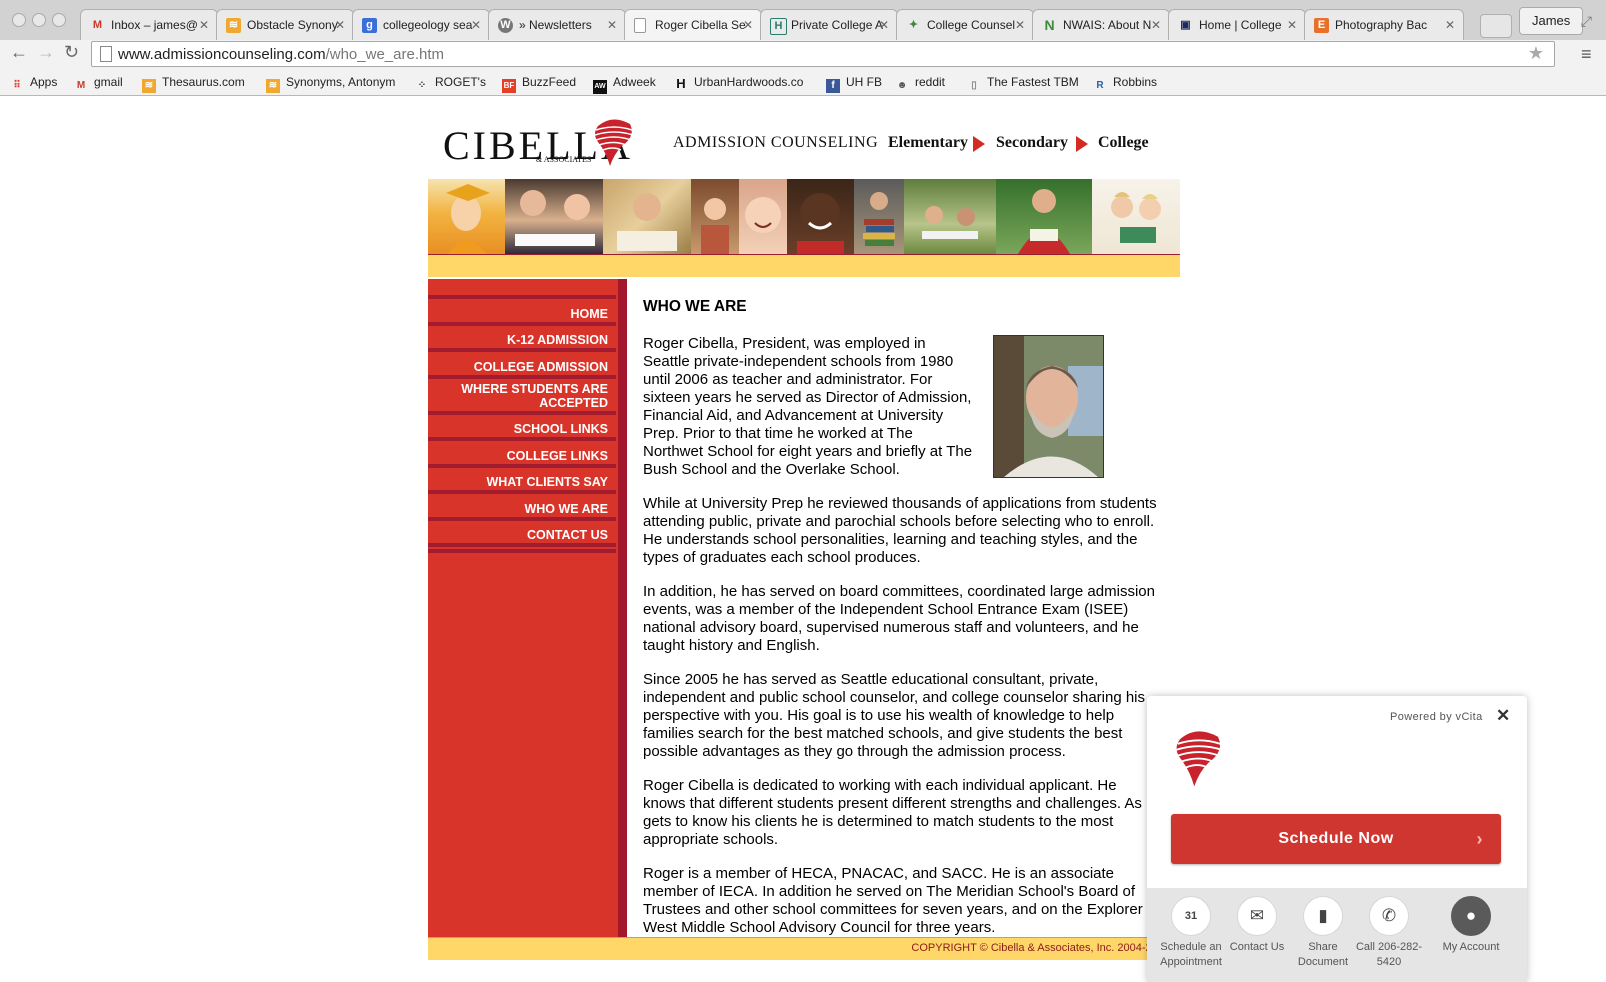 This screenshot has height=982, width=1606. Describe the element at coordinates (1586, 21) in the screenshot. I see `fullscreen-icon: ⤢` at that location.